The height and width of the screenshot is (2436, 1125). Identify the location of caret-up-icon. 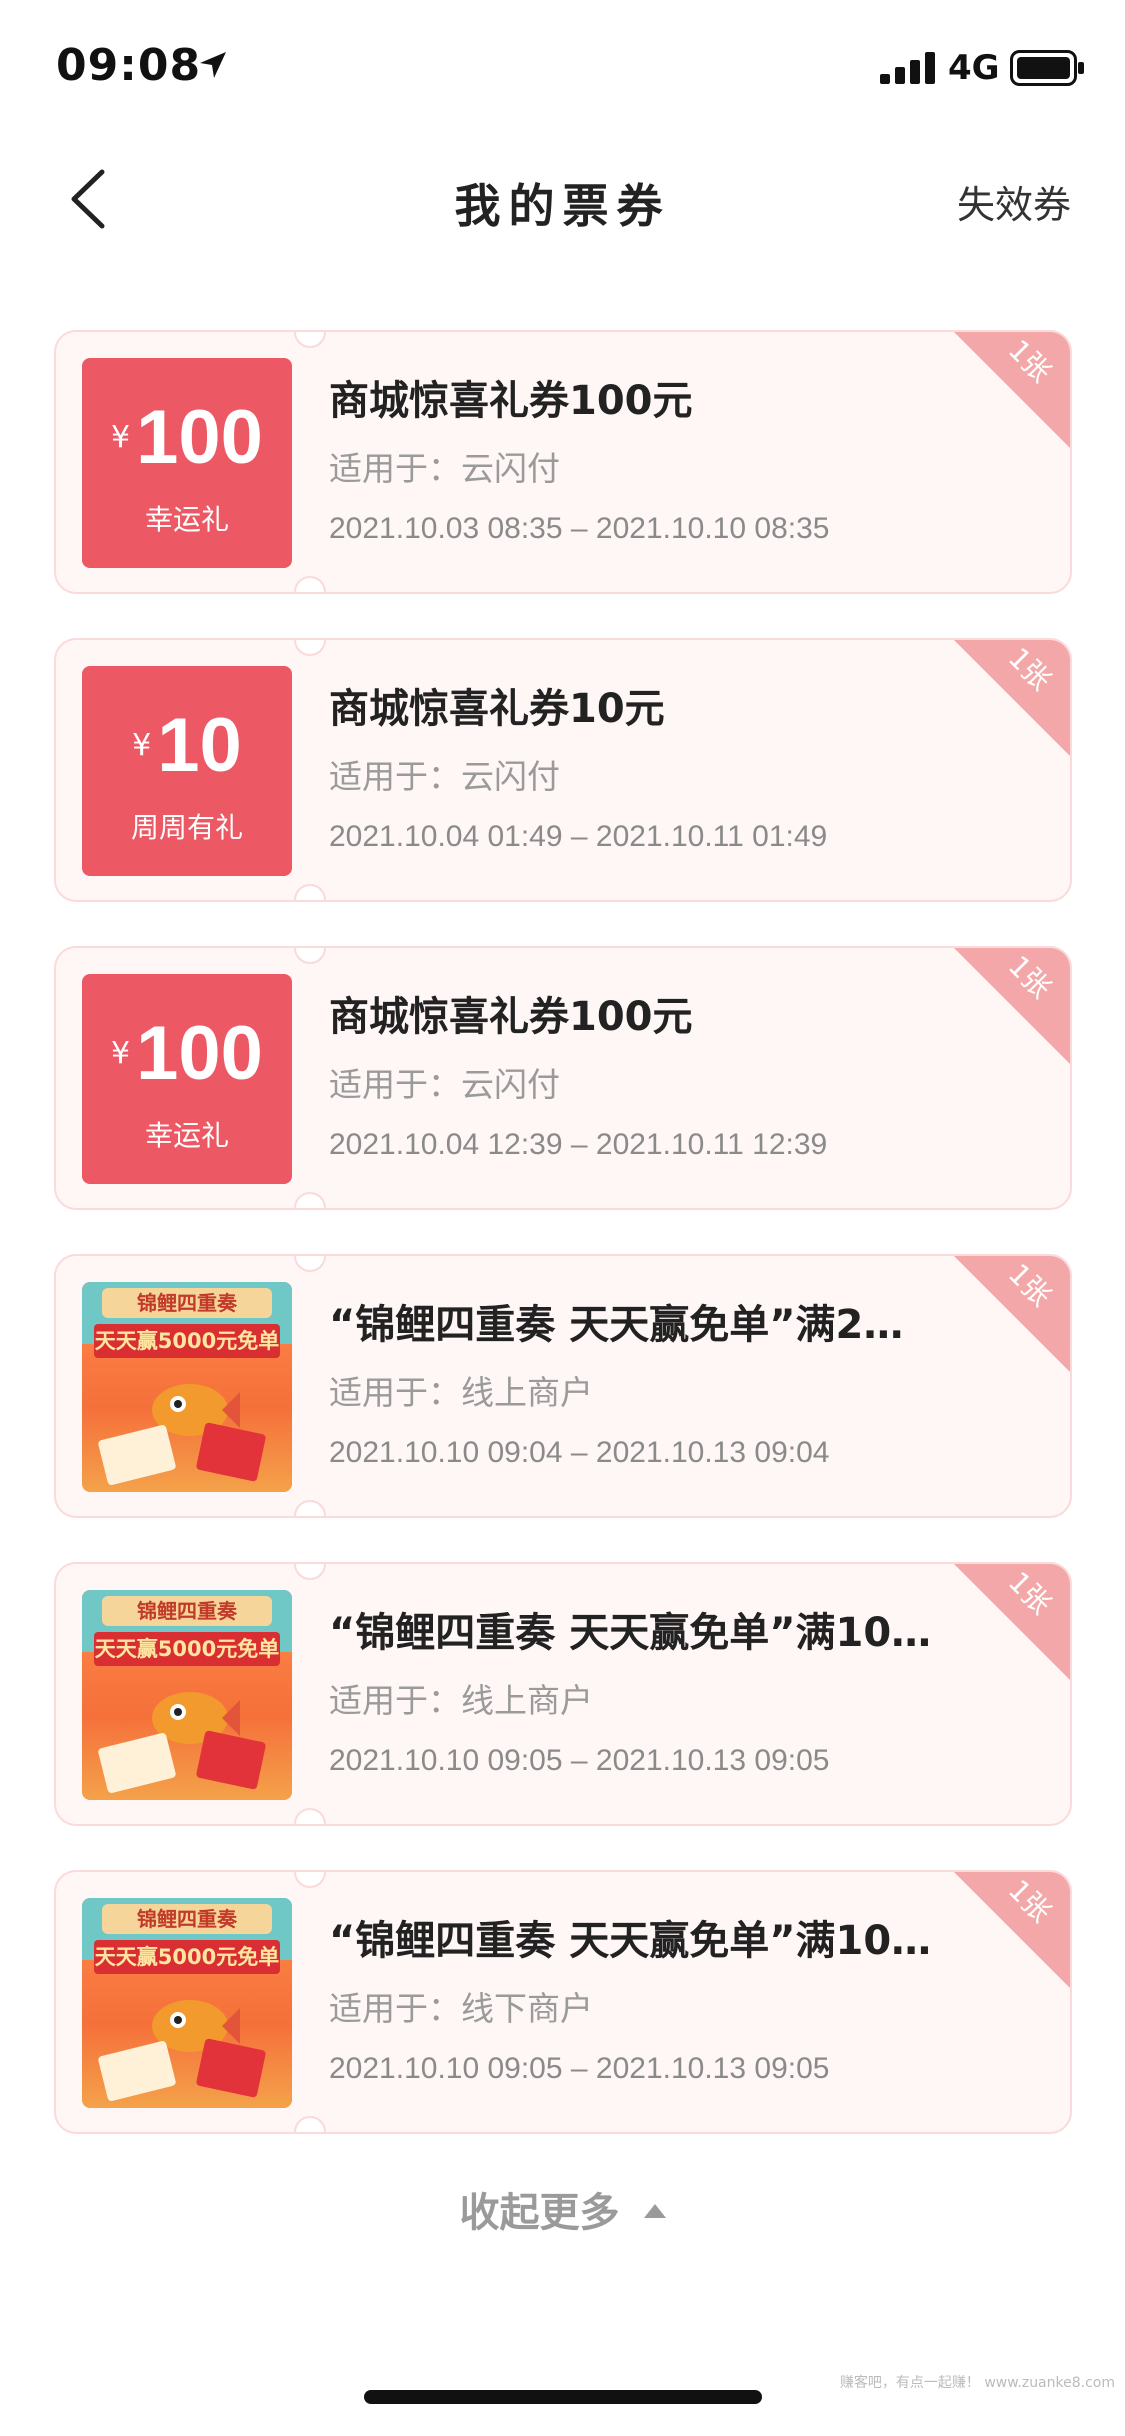
(654, 2211).